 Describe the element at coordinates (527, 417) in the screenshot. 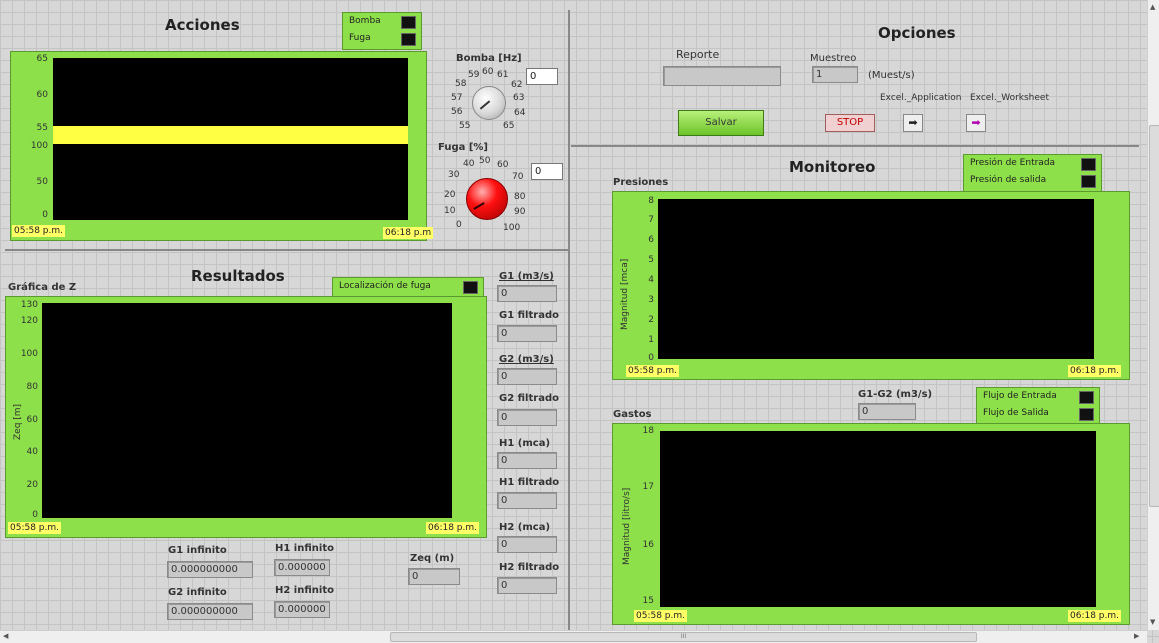

I see `g2-filtrado-indicator: 0` at that location.